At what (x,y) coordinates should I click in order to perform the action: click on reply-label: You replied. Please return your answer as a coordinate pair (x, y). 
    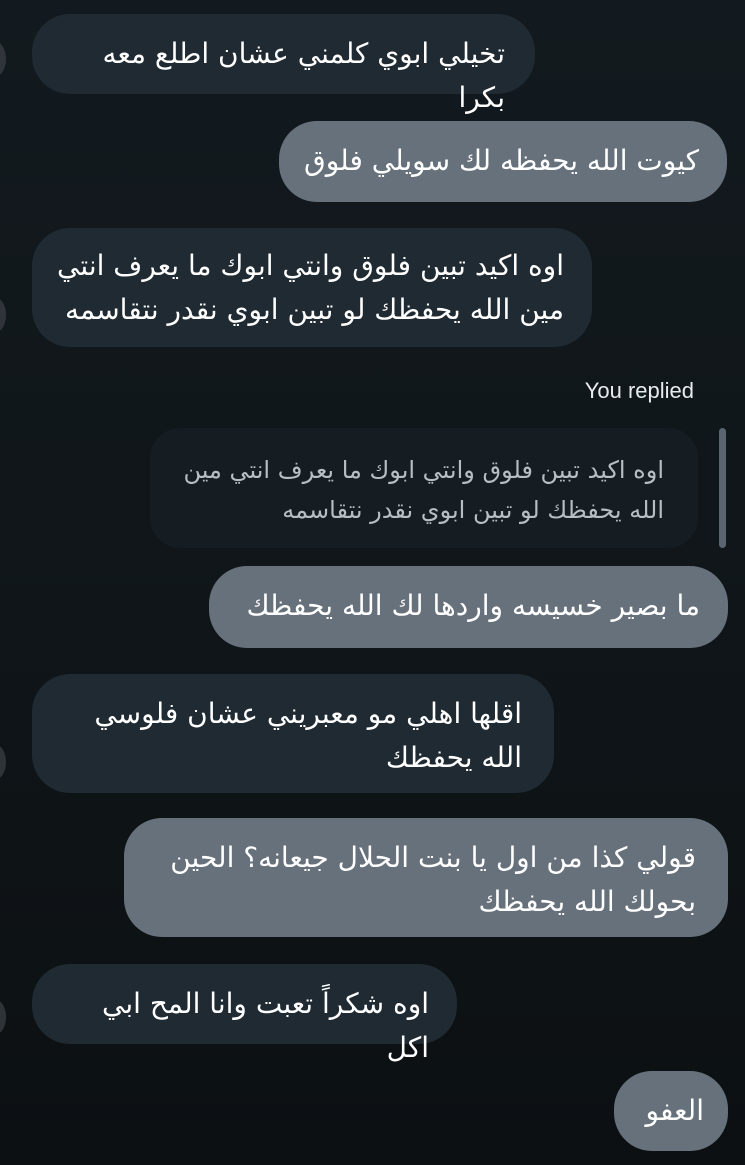
    Looking at the image, I should click on (639, 390).